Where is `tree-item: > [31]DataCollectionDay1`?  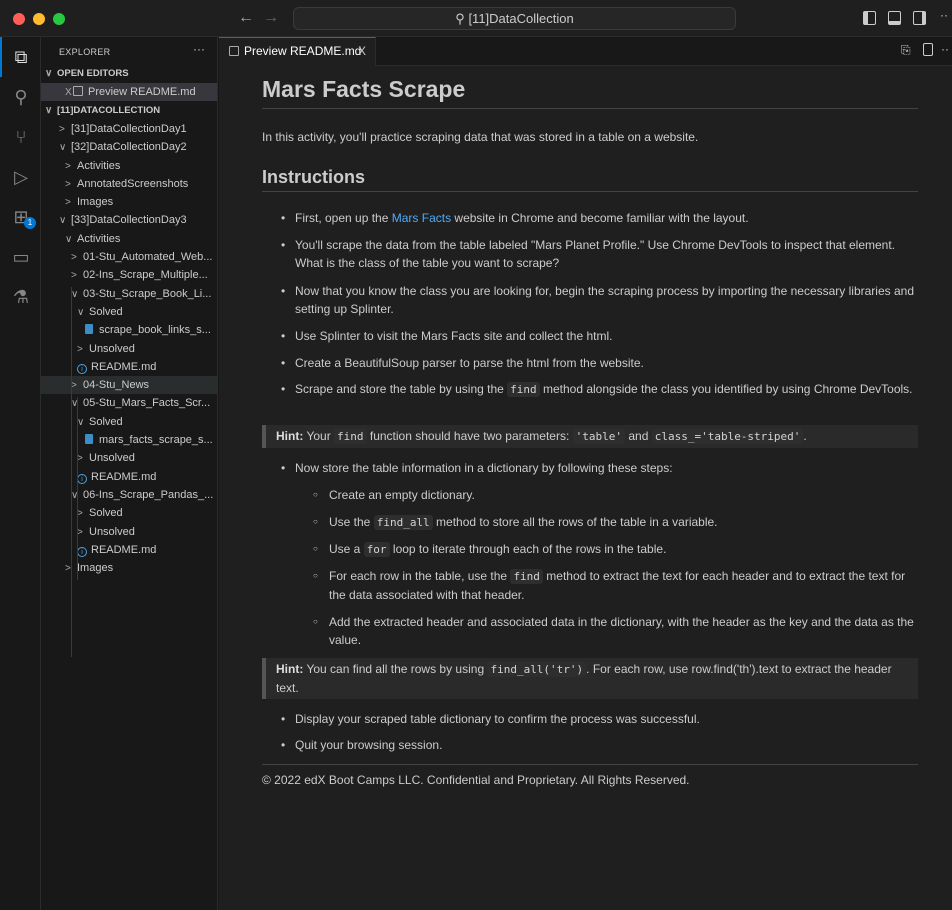
tree-item: > [31]DataCollectionDay1 is located at coordinates (129, 129).